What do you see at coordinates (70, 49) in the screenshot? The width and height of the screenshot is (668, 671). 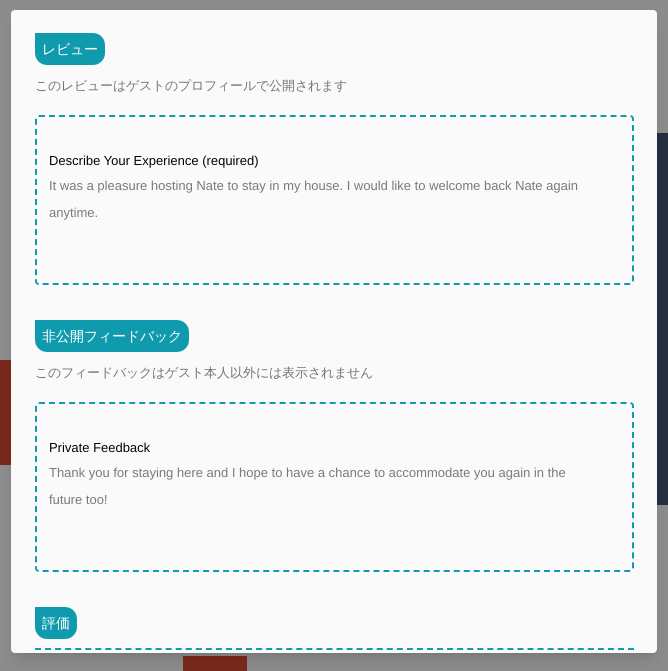 I see `section-label: レビュー` at bounding box center [70, 49].